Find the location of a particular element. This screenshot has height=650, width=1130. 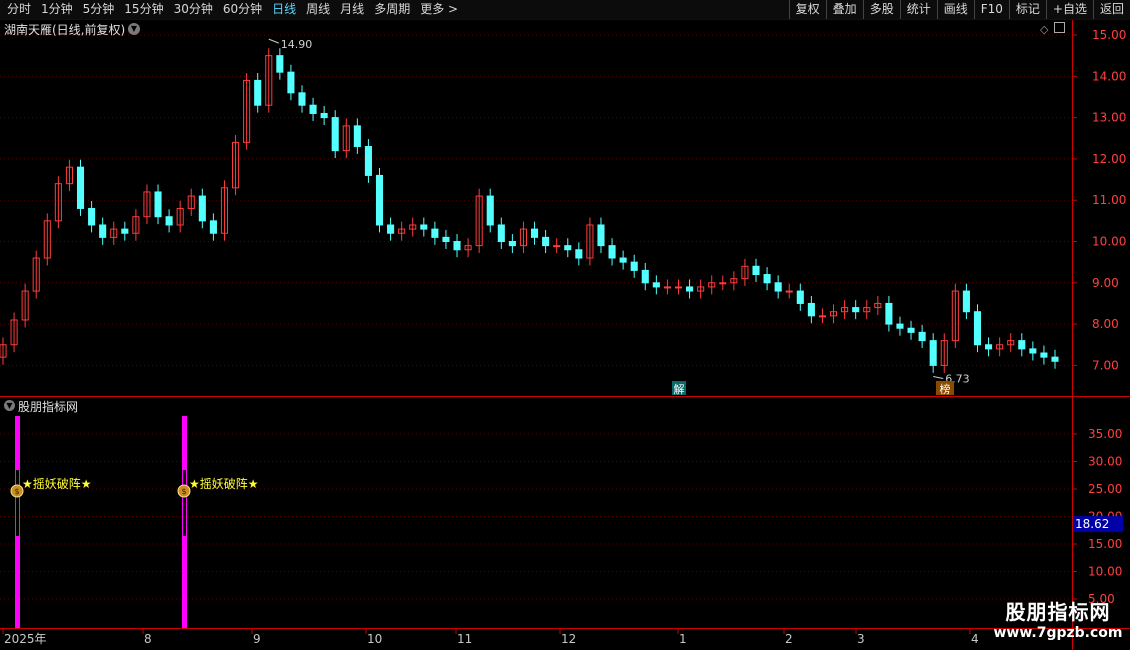

xaxis-label: 3 is located at coordinates (861, 639).